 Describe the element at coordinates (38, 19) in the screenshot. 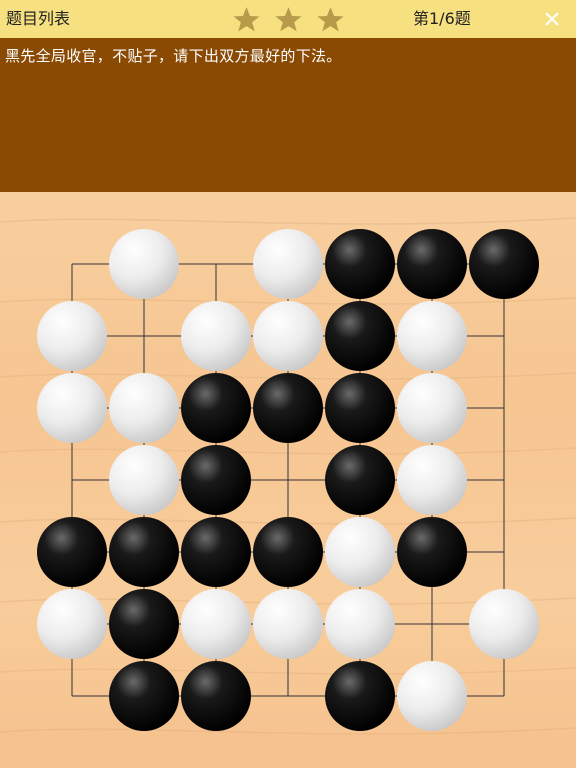

I see `problem-list-button: 题目列表` at that location.